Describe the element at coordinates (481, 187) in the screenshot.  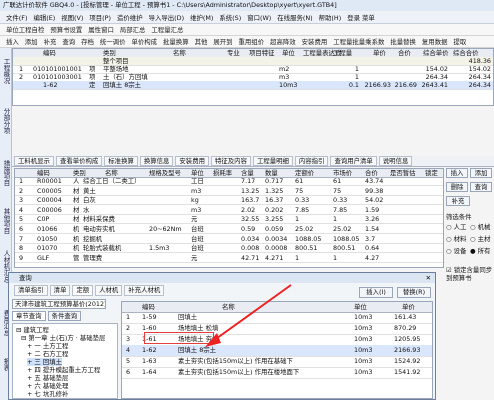
I see `query-button: 查询` at that location.